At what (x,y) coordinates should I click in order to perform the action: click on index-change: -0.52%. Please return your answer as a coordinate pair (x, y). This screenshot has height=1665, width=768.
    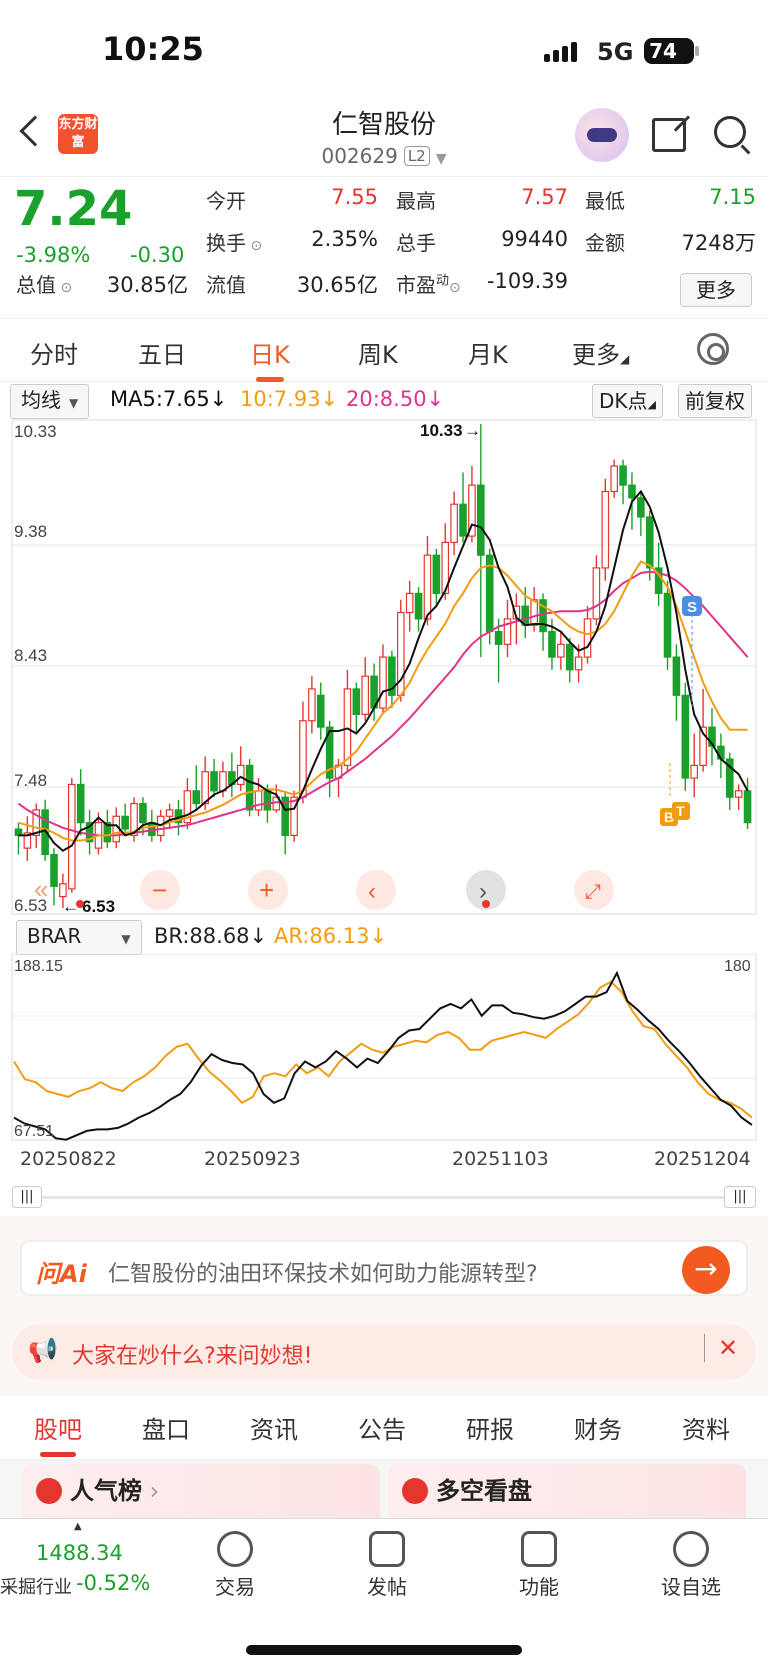
    Looking at the image, I should click on (113, 1583).